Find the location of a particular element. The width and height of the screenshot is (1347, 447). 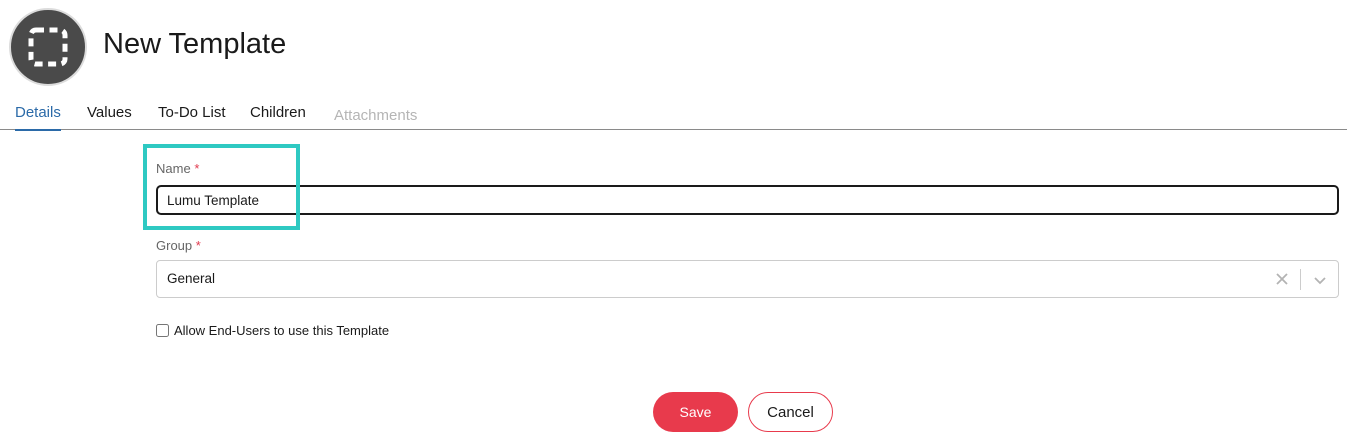

group-label: Group * is located at coordinates (178, 245).